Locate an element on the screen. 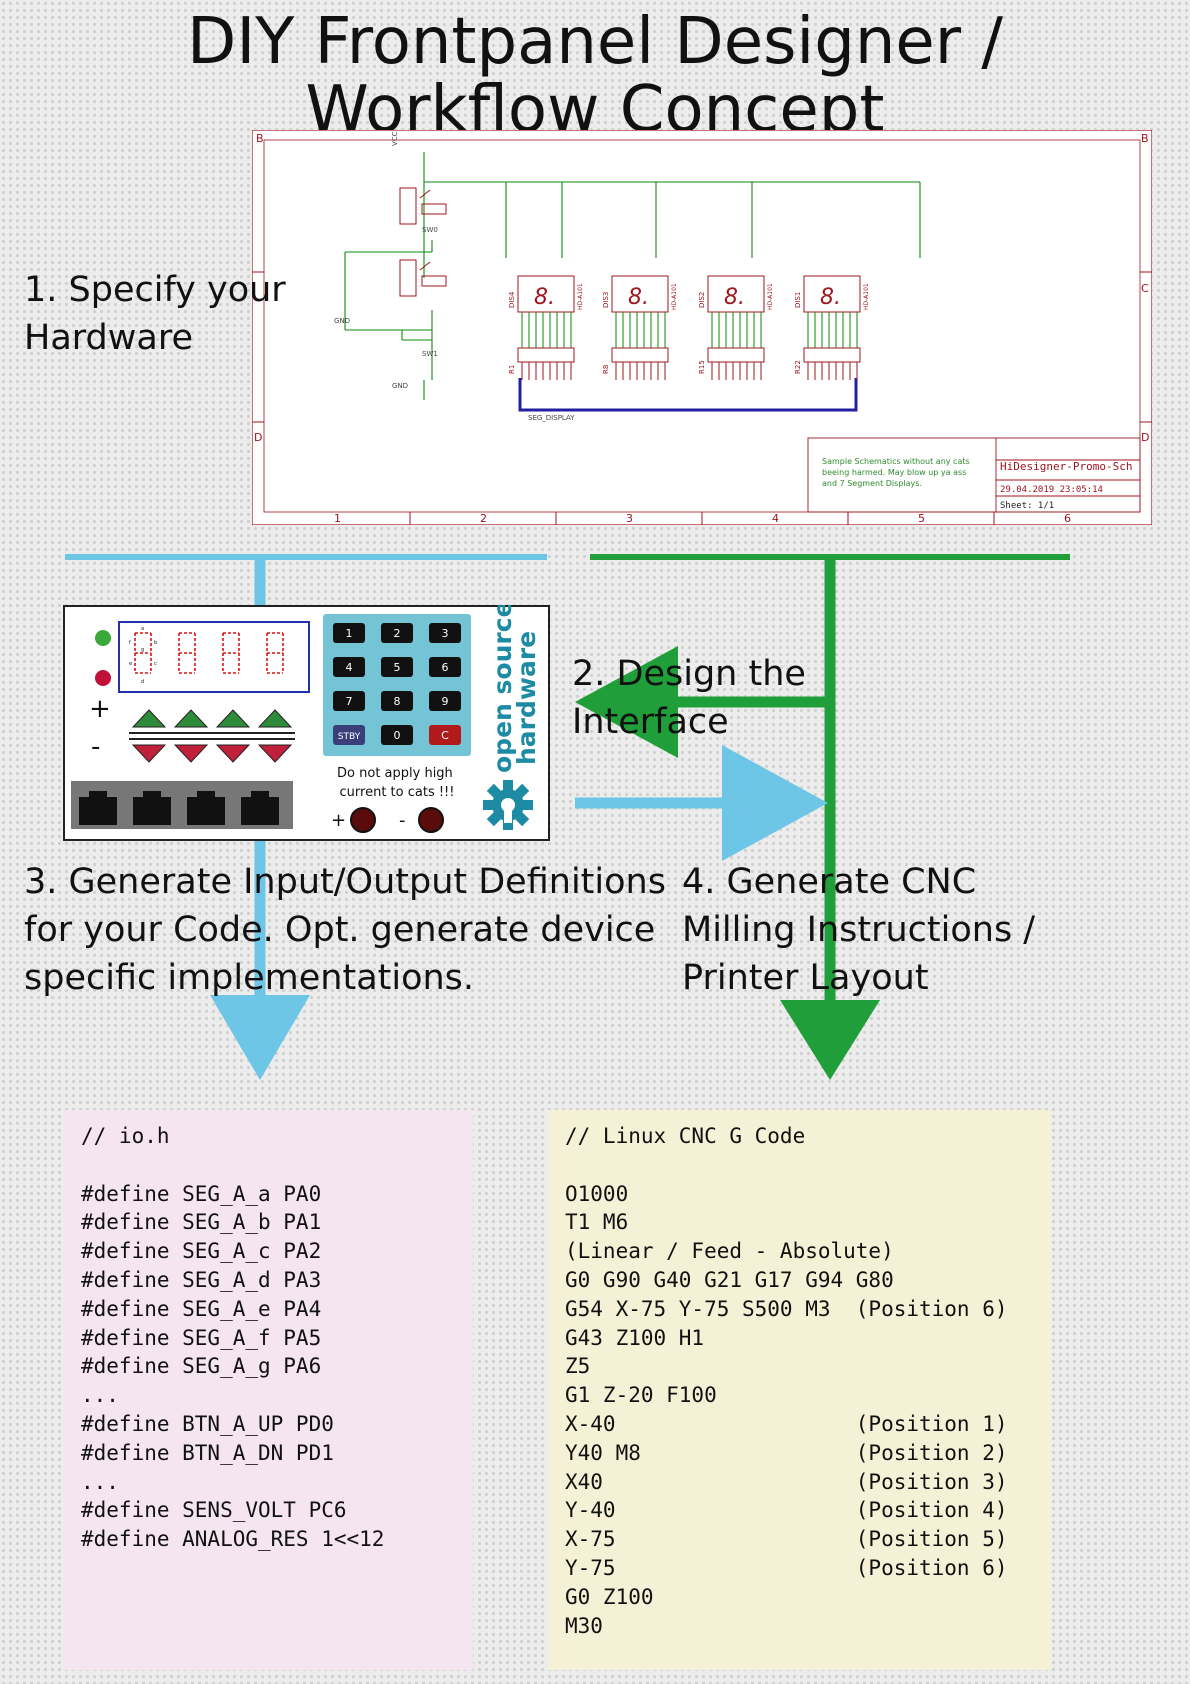 This screenshot has height=1684, width=1190. osh-line-2: hardware is located at coordinates (526, 698).